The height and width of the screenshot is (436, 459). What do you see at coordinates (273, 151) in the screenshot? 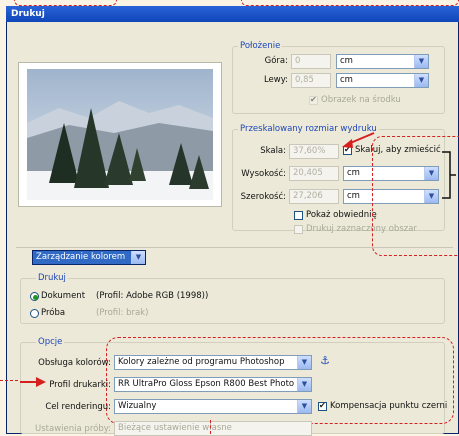
I see `scale-label: Skala:` at bounding box center [273, 151].